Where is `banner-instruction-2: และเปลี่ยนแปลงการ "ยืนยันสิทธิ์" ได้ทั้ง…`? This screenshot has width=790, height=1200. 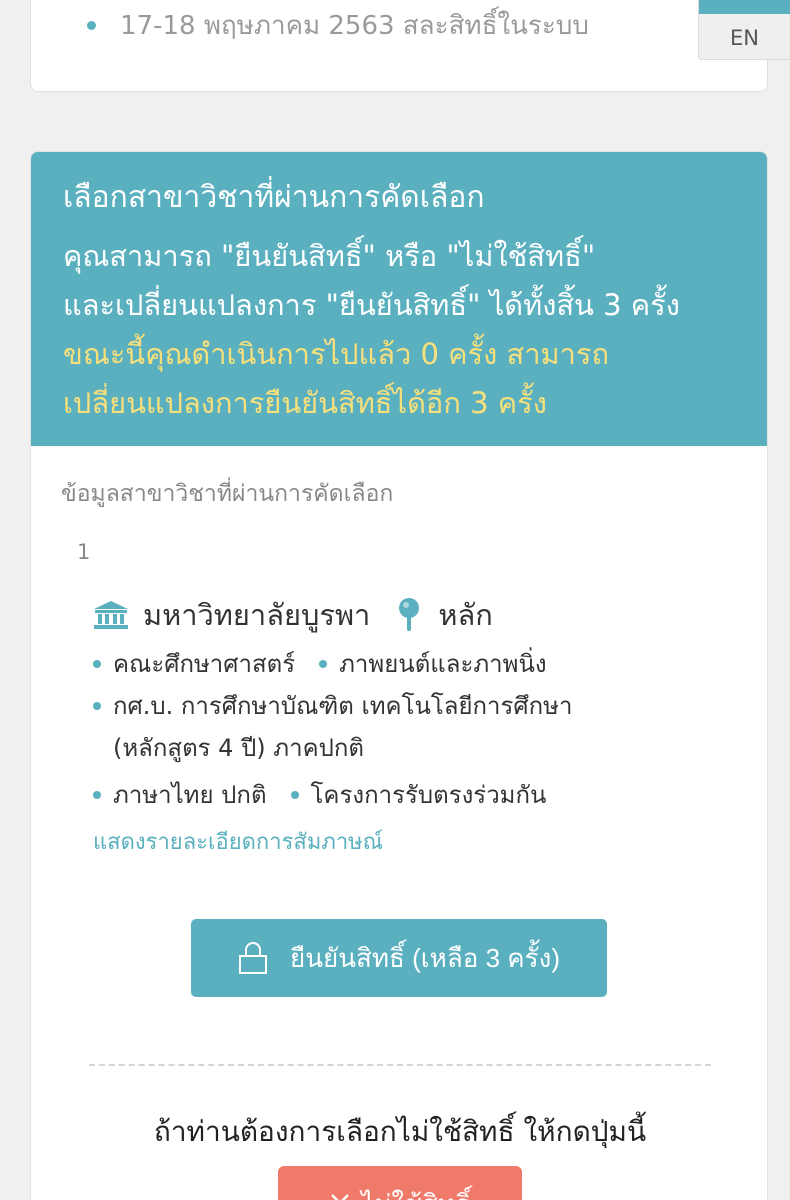
banner-instruction-2: และเปลี่ยนแปลงการ "ยืนยันสิทธิ์" ได้ทั้ง… is located at coordinates (371, 305).